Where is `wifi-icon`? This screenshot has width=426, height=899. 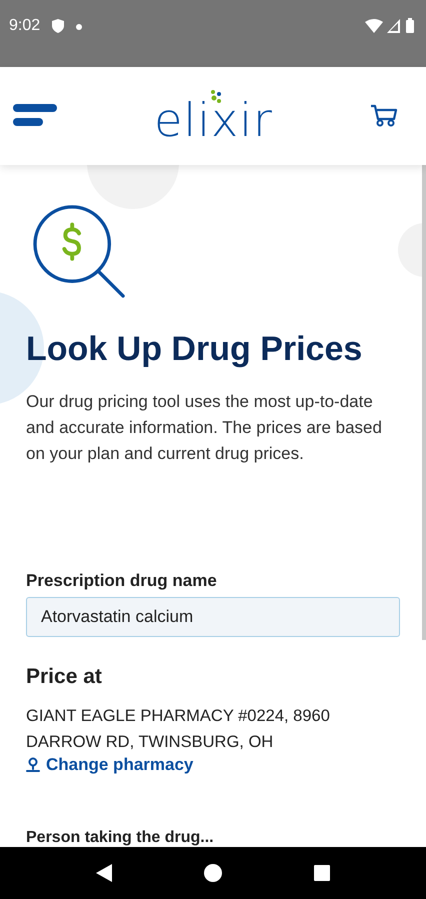
wifi-icon is located at coordinates (374, 26).